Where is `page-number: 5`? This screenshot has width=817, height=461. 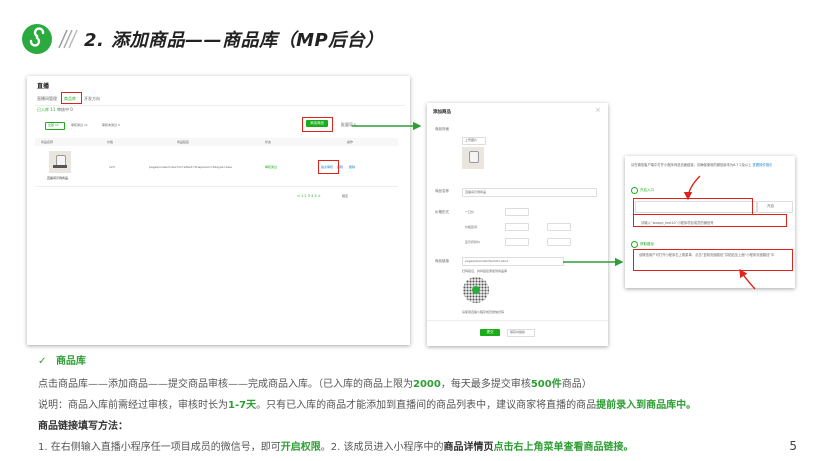
page-number: 5 is located at coordinates (793, 446).